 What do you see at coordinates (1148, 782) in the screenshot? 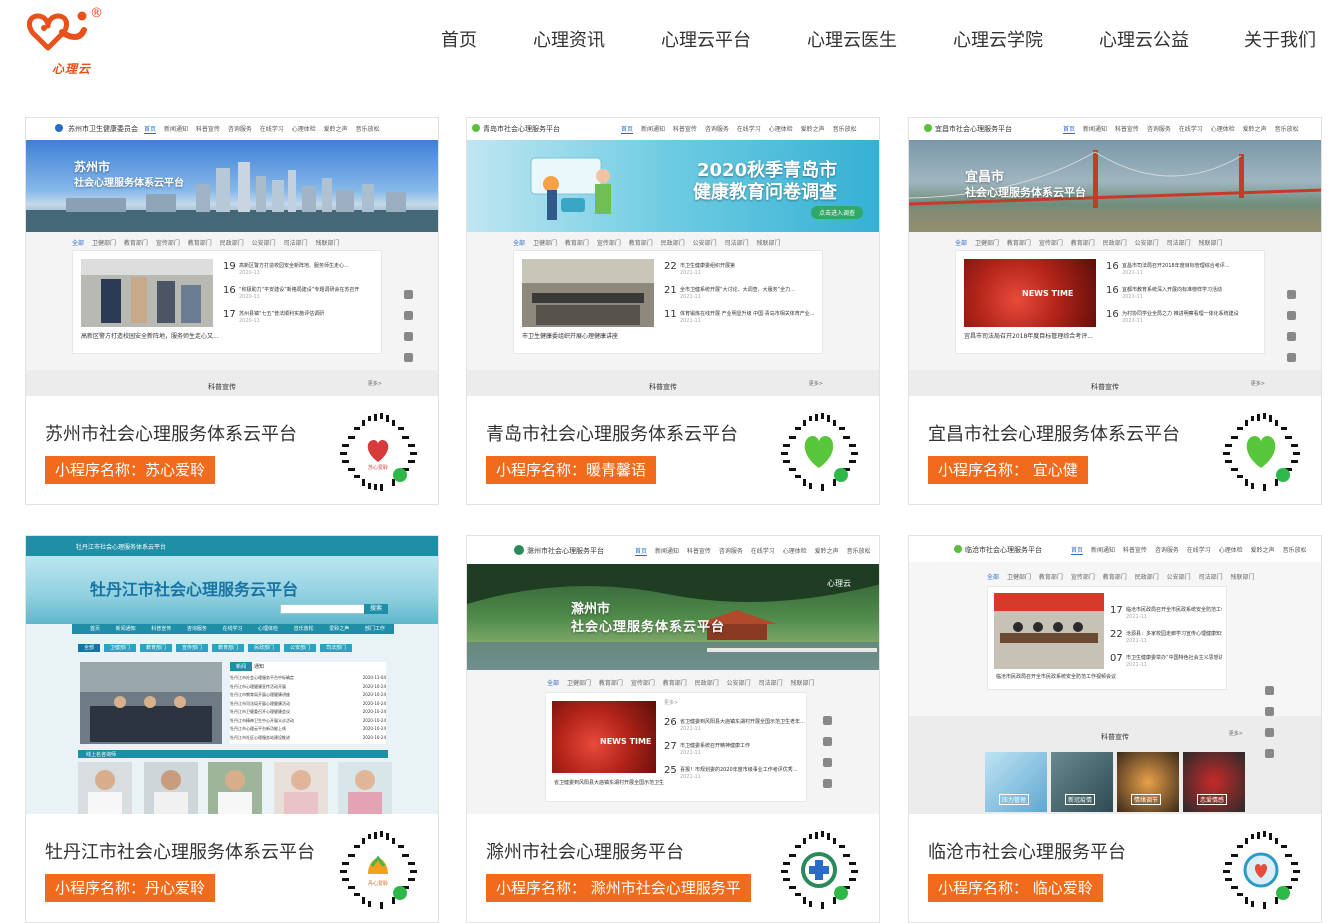
I see `tile-item: 情绪调节` at bounding box center [1148, 782].